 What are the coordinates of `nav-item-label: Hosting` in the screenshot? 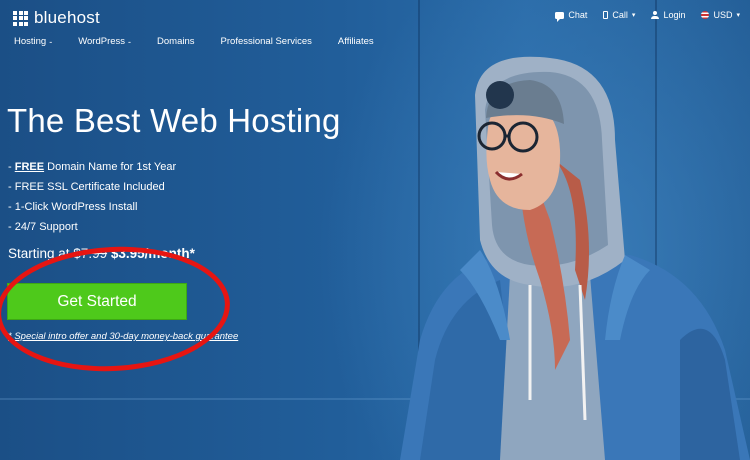 It's located at (30, 41).